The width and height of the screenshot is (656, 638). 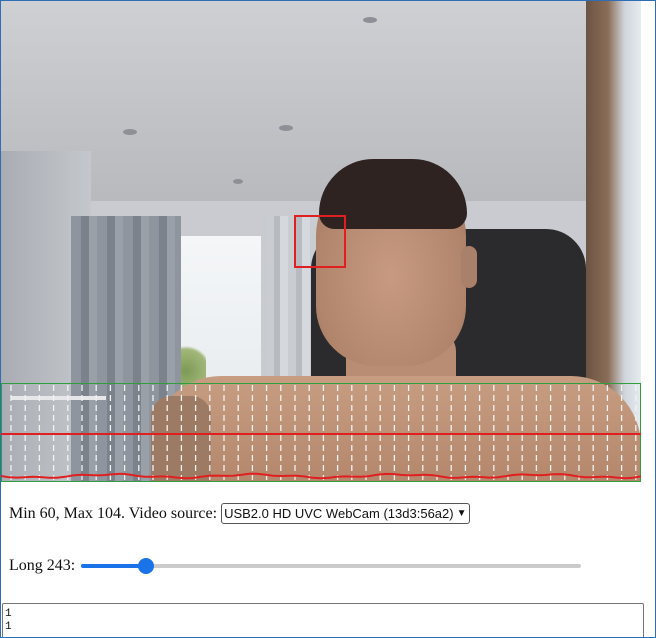 What do you see at coordinates (323, 432) in the screenshot?
I see `signal-markers` at bounding box center [323, 432].